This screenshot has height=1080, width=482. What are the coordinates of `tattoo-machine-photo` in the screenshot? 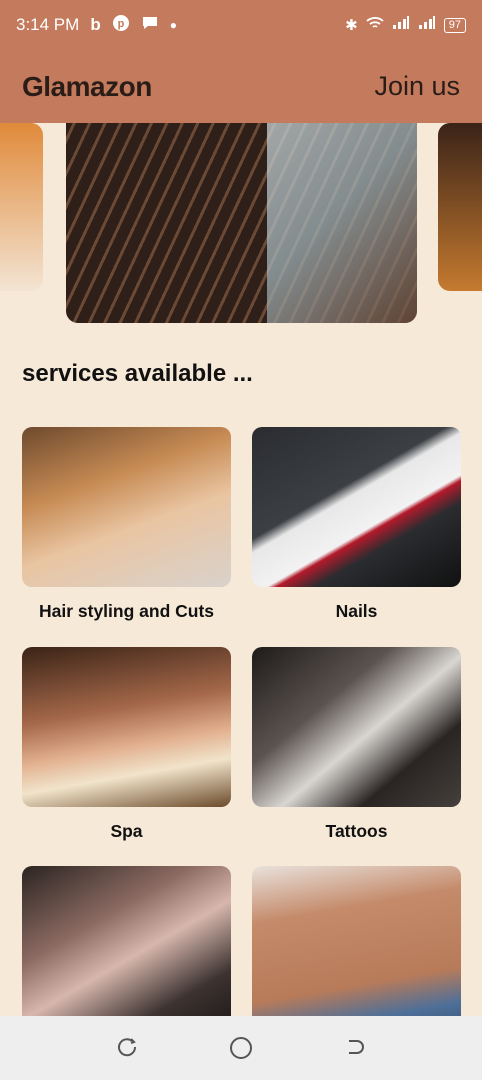 It's located at (356, 727).